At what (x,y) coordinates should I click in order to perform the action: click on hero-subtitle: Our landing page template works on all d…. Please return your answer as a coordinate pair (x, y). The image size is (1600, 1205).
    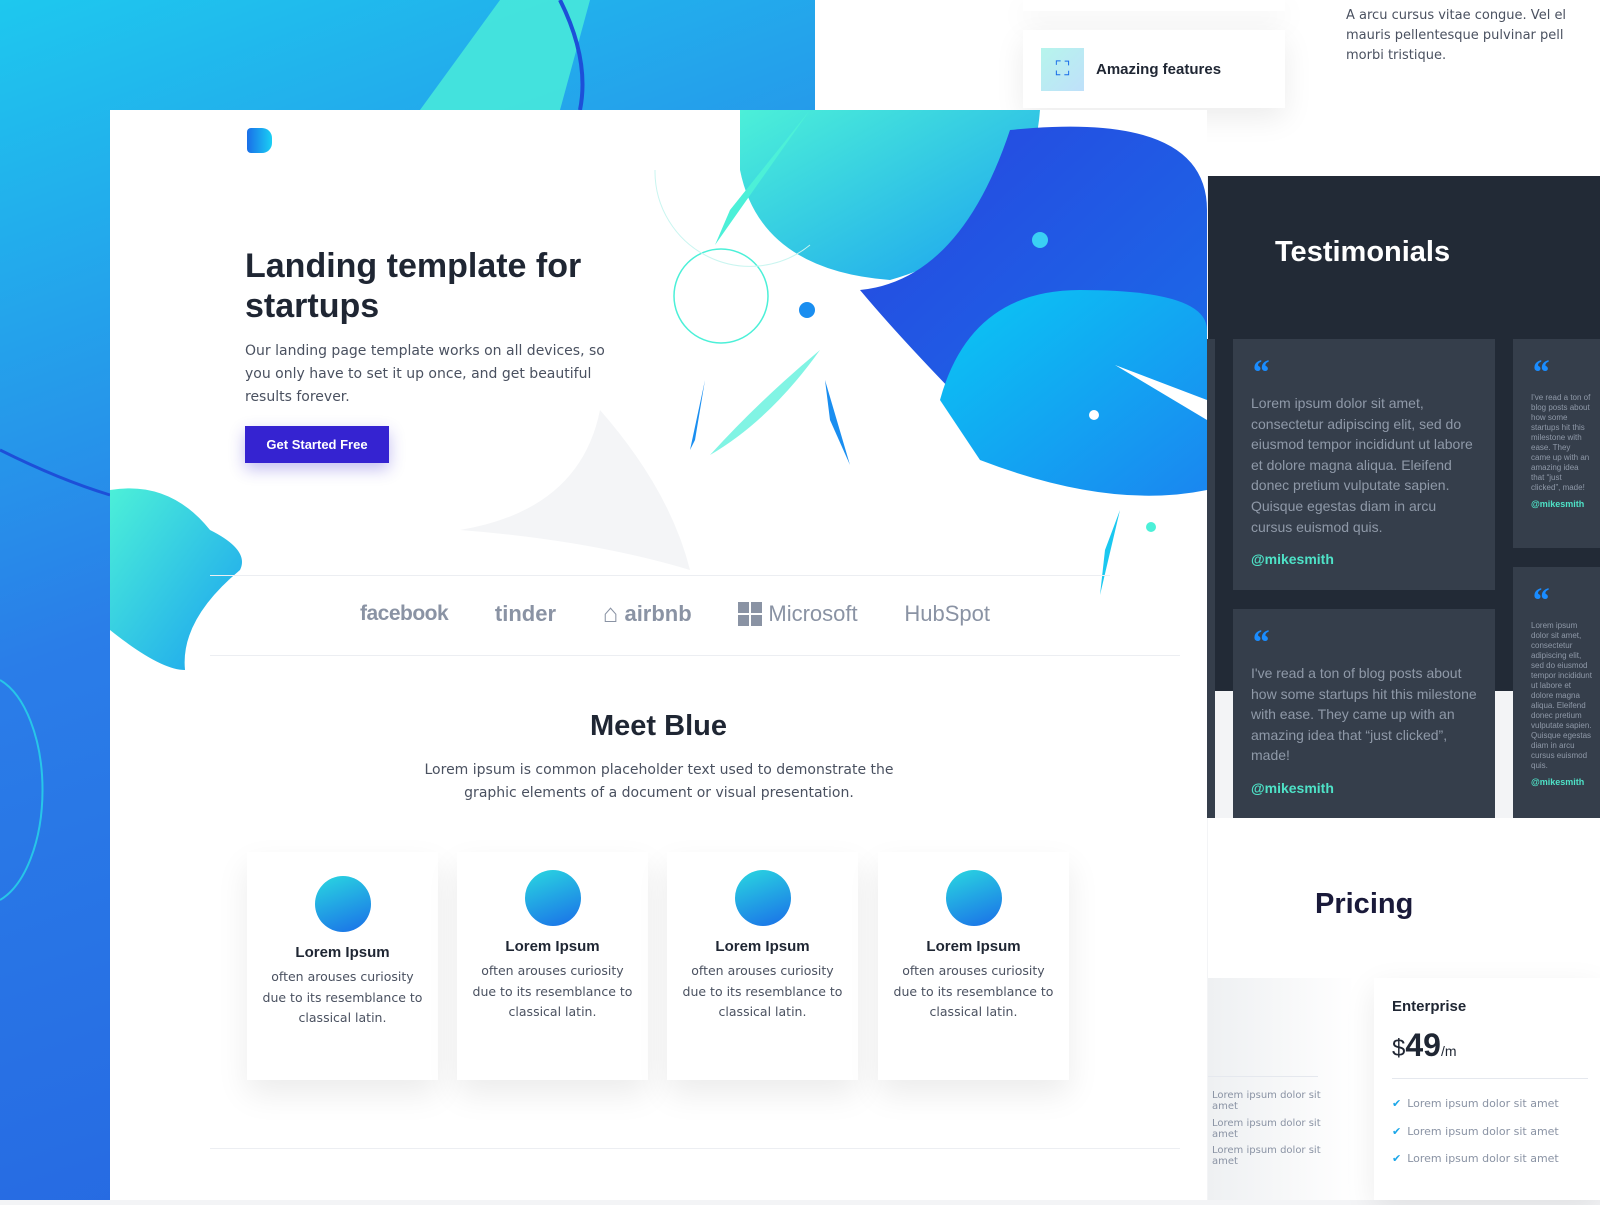
    Looking at the image, I should click on (425, 374).